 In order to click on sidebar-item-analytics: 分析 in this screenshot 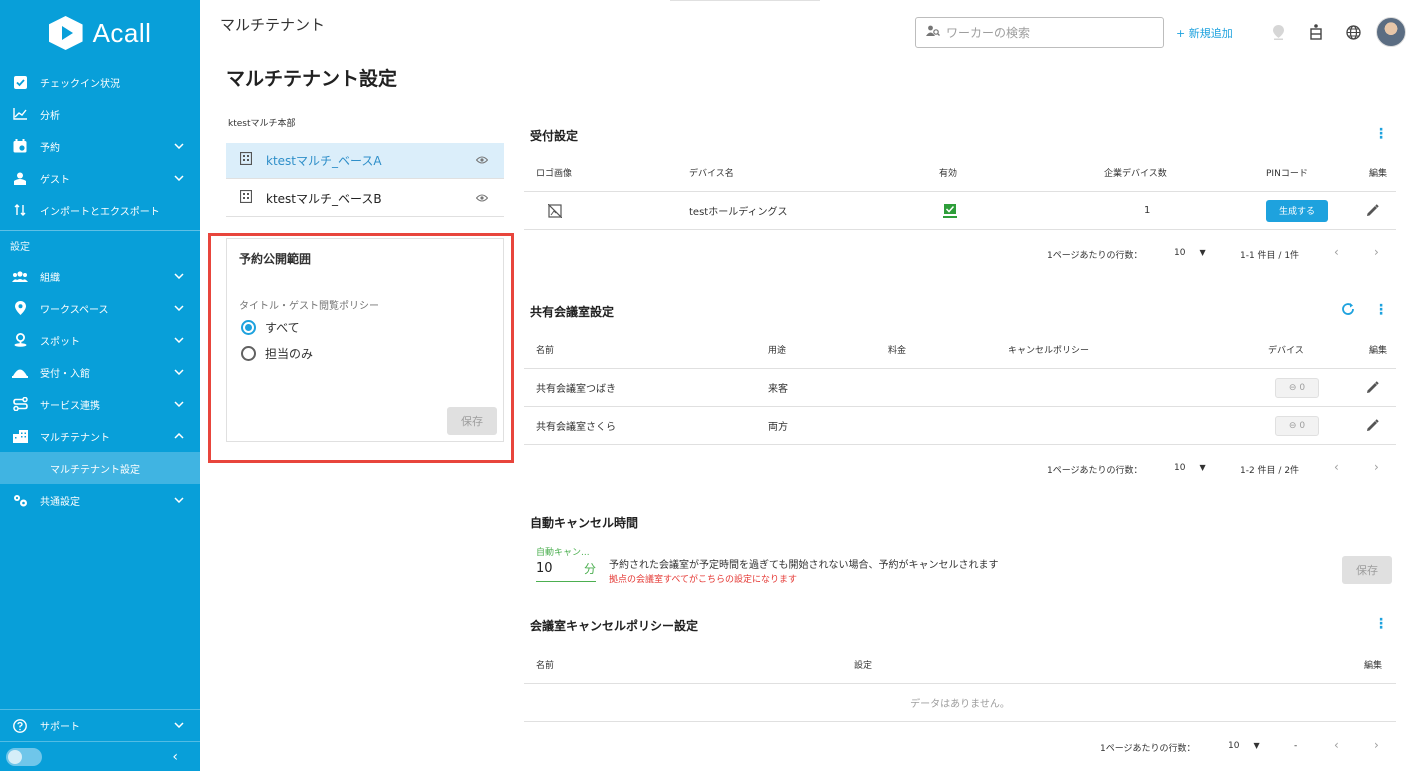, I will do `click(100, 114)`.